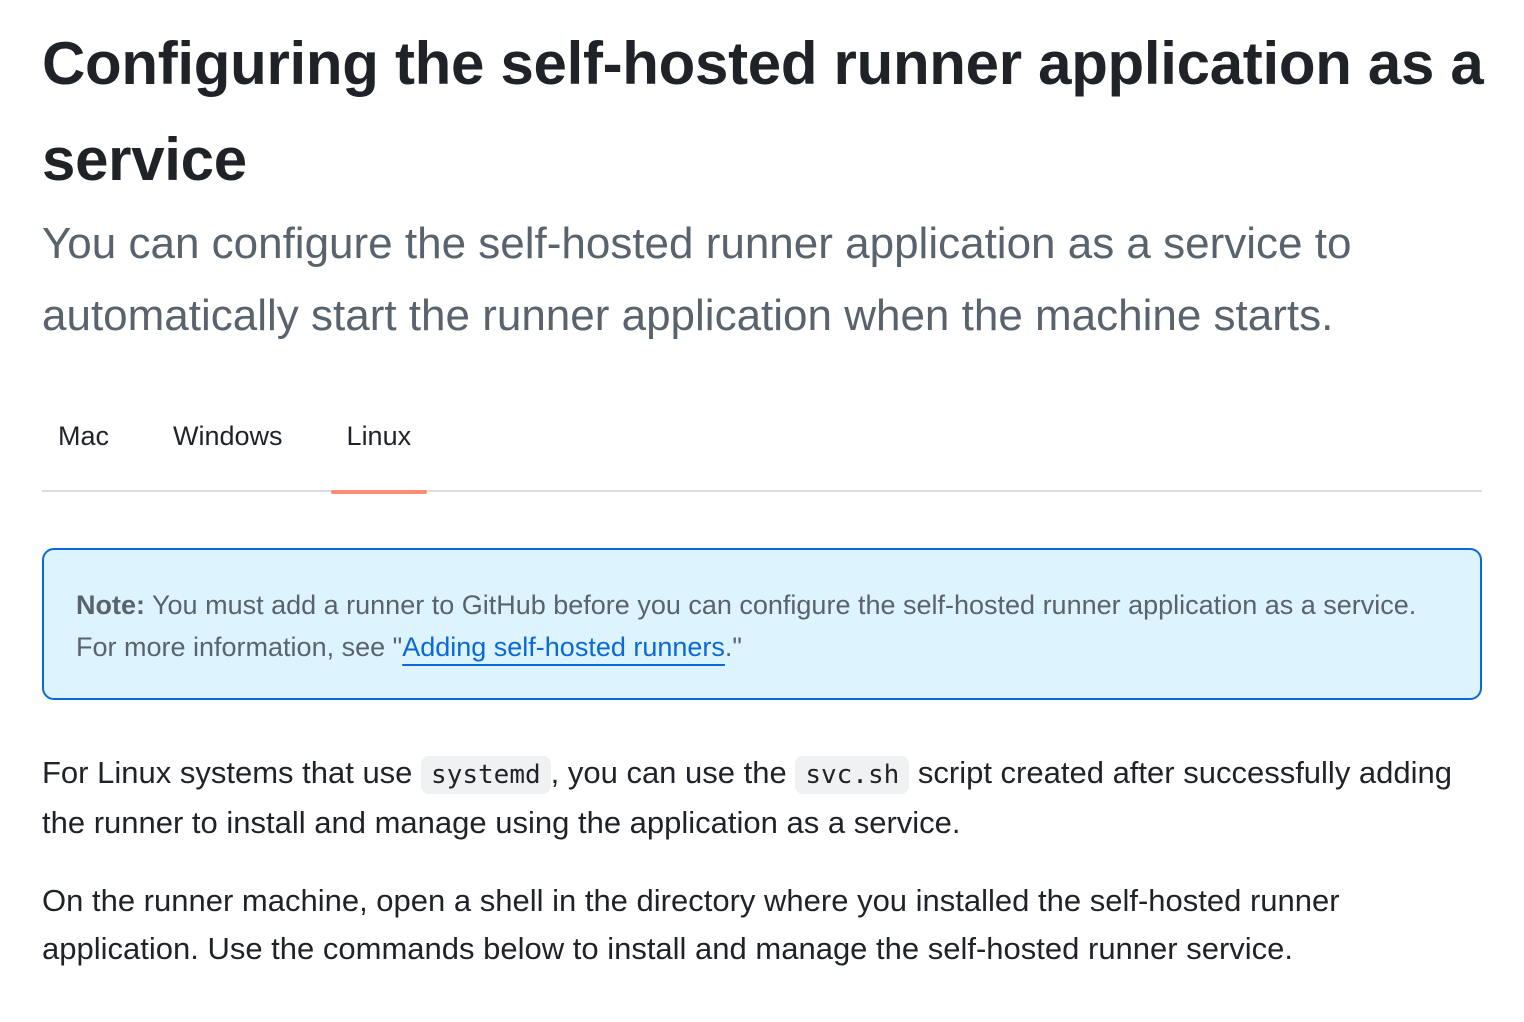 The height and width of the screenshot is (1022, 1524). What do you see at coordinates (563, 647) in the screenshot?
I see `adding-self-hosted-runners-link: Adding self-hosted runners` at bounding box center [563, 647].